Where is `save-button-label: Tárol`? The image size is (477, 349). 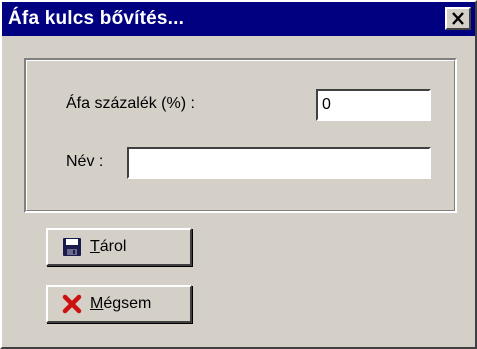
save-button-label: Tárol is located at coordinates (108, 246).